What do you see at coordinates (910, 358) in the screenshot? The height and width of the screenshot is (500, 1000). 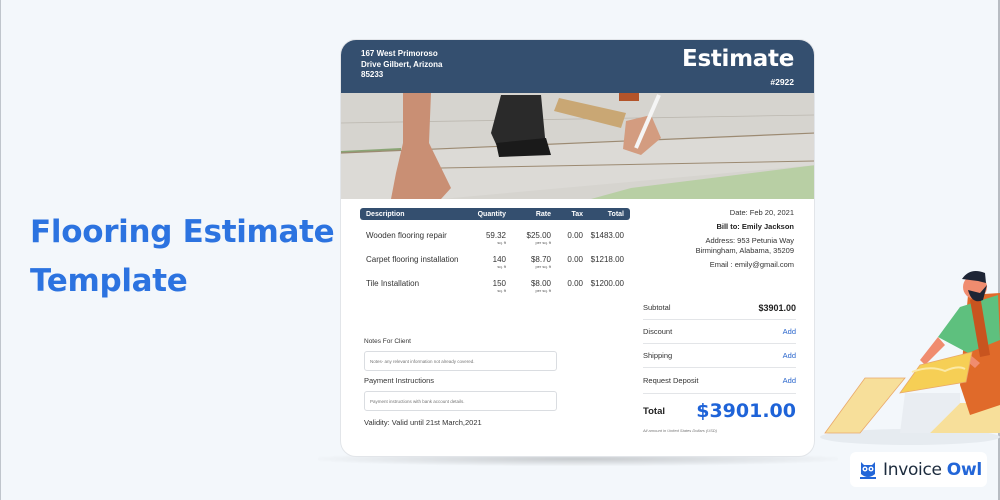 I see `worker-laying-tiles-illustration` at bounding box center [910, 358].